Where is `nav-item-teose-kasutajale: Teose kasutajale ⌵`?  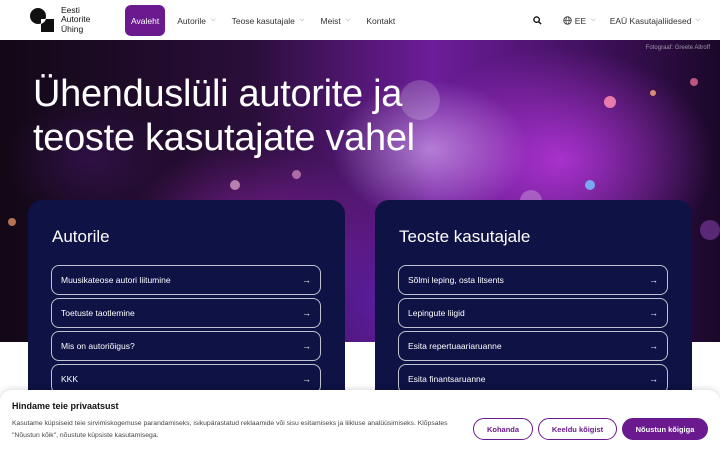 nav-item-teose-kasutajale: Teose kasutajale ⌵ is located at coordinates (268, 20).